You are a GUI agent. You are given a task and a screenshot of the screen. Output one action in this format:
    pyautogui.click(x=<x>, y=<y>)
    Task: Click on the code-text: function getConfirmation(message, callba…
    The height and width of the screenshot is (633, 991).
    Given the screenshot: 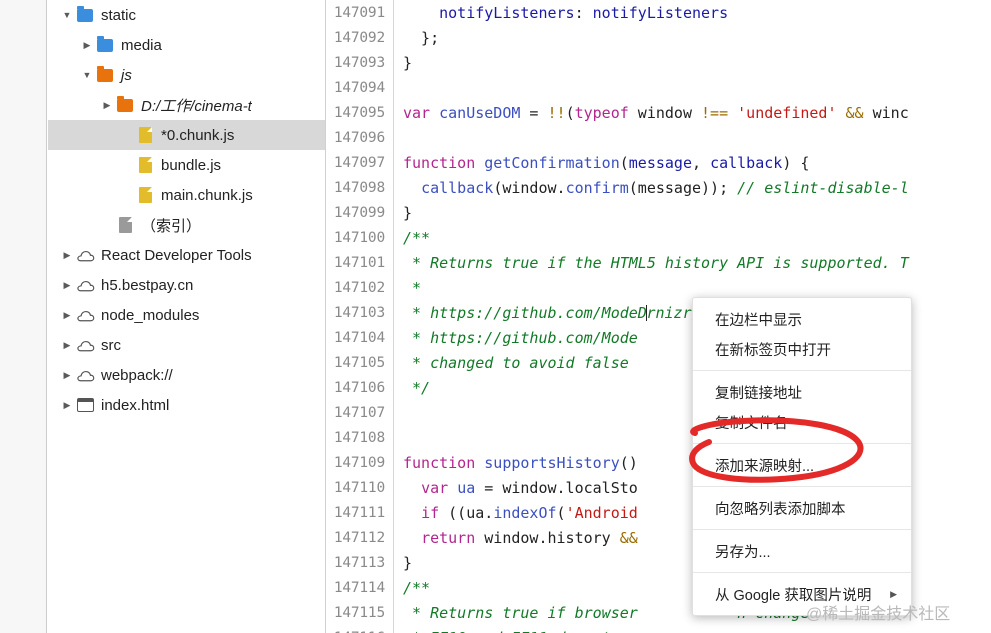 What is the action you would take?
    pyautogui.click(x=601, y=163)
    